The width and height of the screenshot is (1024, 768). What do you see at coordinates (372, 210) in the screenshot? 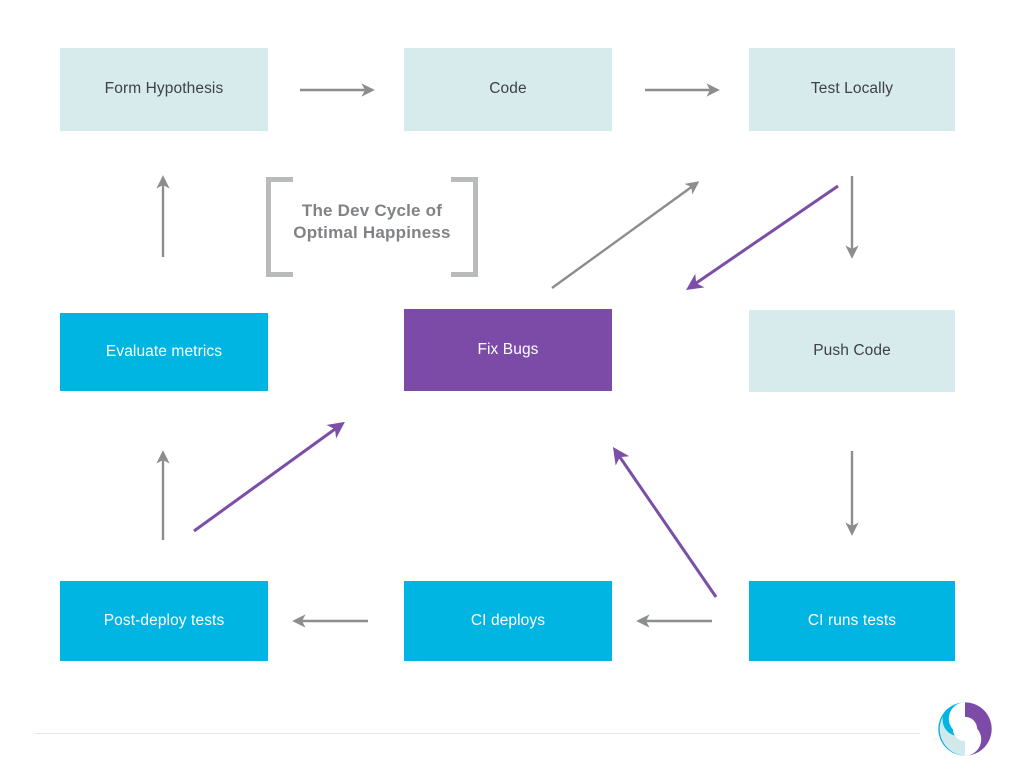
I see `title-line-1: The Dev Cycle of` at bounding box center [372, 210].